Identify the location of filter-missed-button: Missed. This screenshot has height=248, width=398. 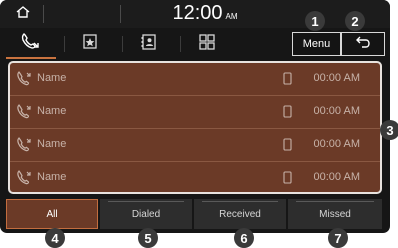
(335, 214).